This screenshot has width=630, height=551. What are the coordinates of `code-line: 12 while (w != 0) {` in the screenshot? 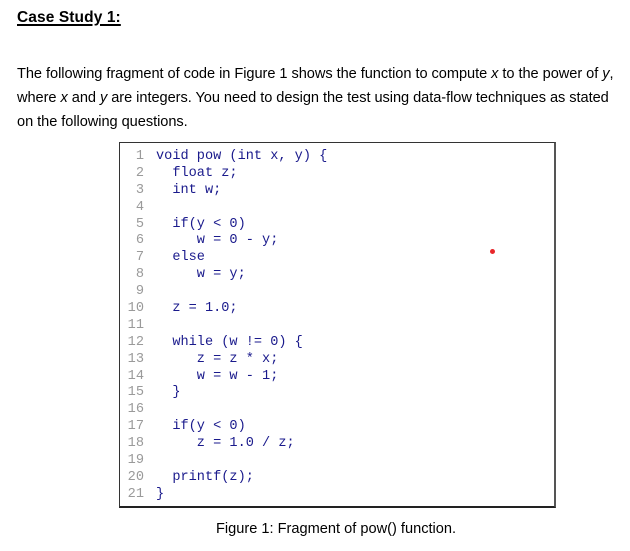 It's located at (223, 343).